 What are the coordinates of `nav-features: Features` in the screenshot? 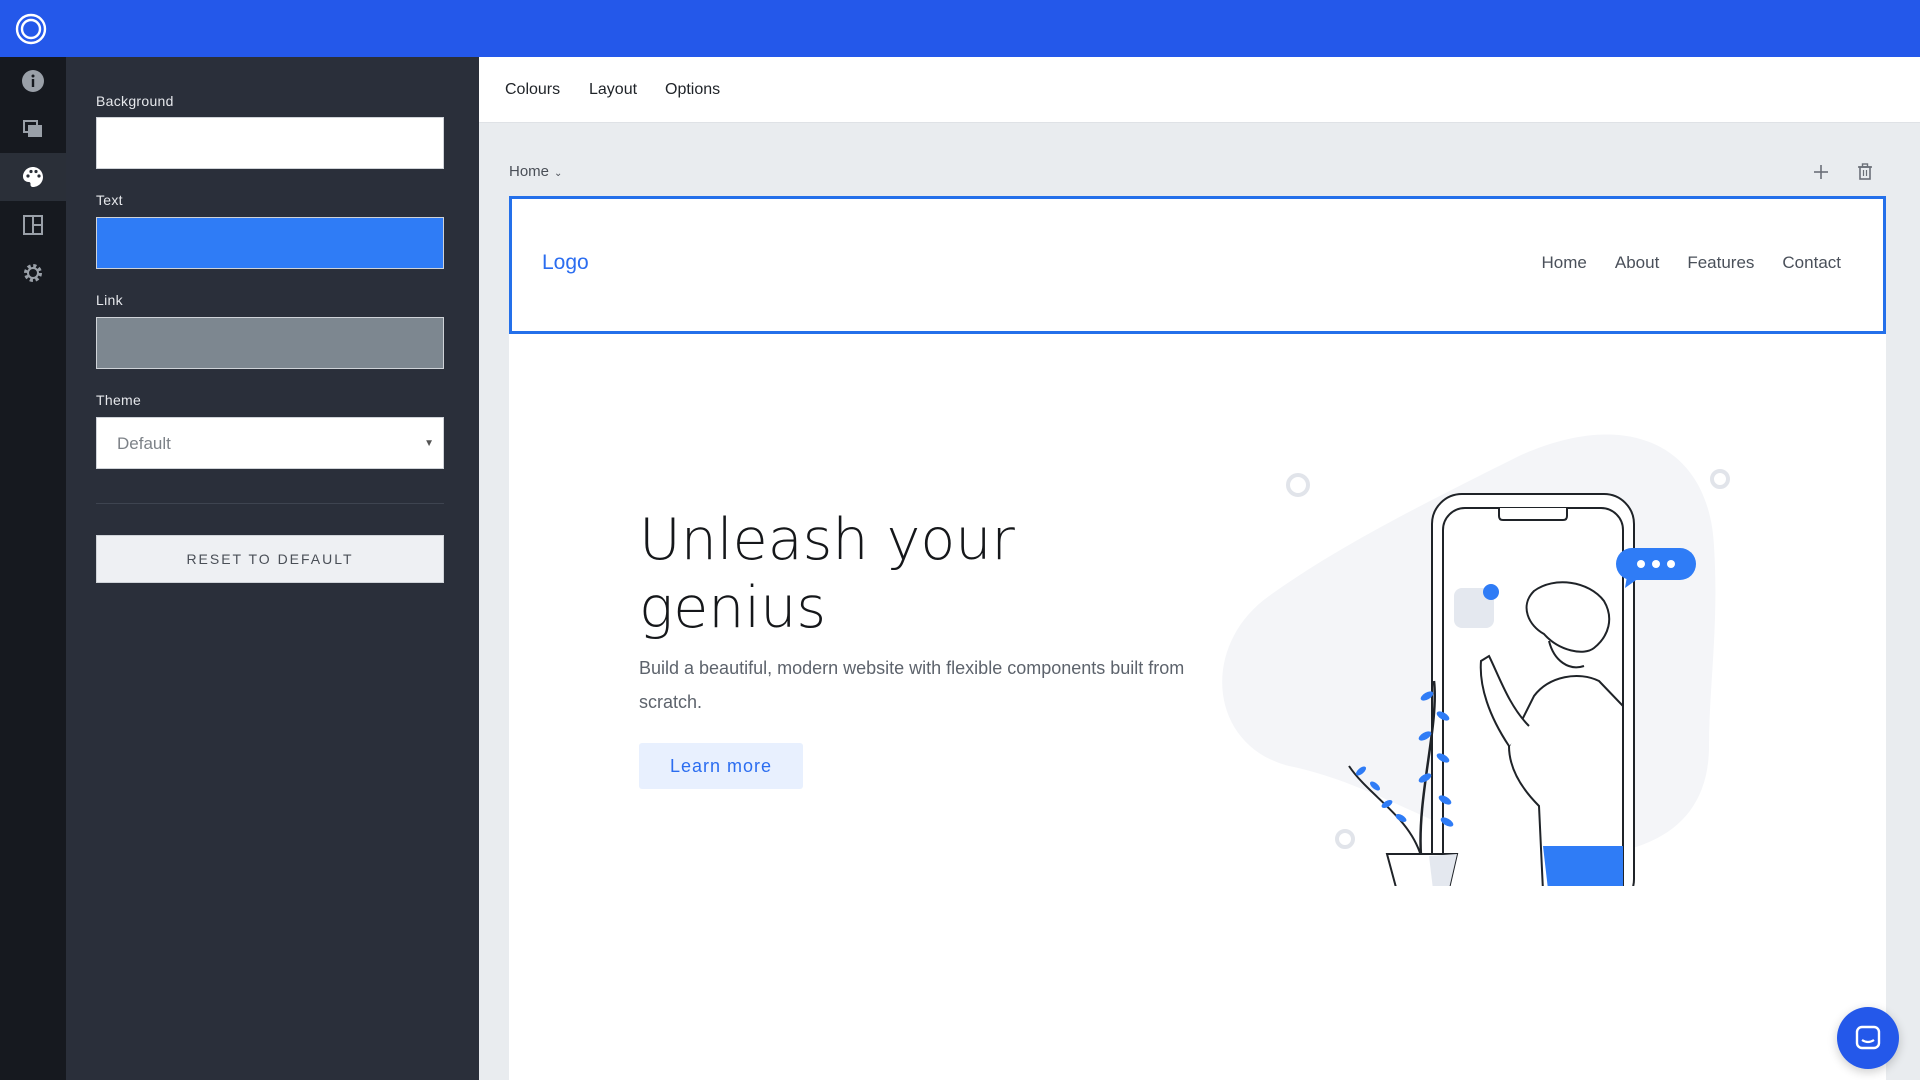 It's located at (1720, 263).